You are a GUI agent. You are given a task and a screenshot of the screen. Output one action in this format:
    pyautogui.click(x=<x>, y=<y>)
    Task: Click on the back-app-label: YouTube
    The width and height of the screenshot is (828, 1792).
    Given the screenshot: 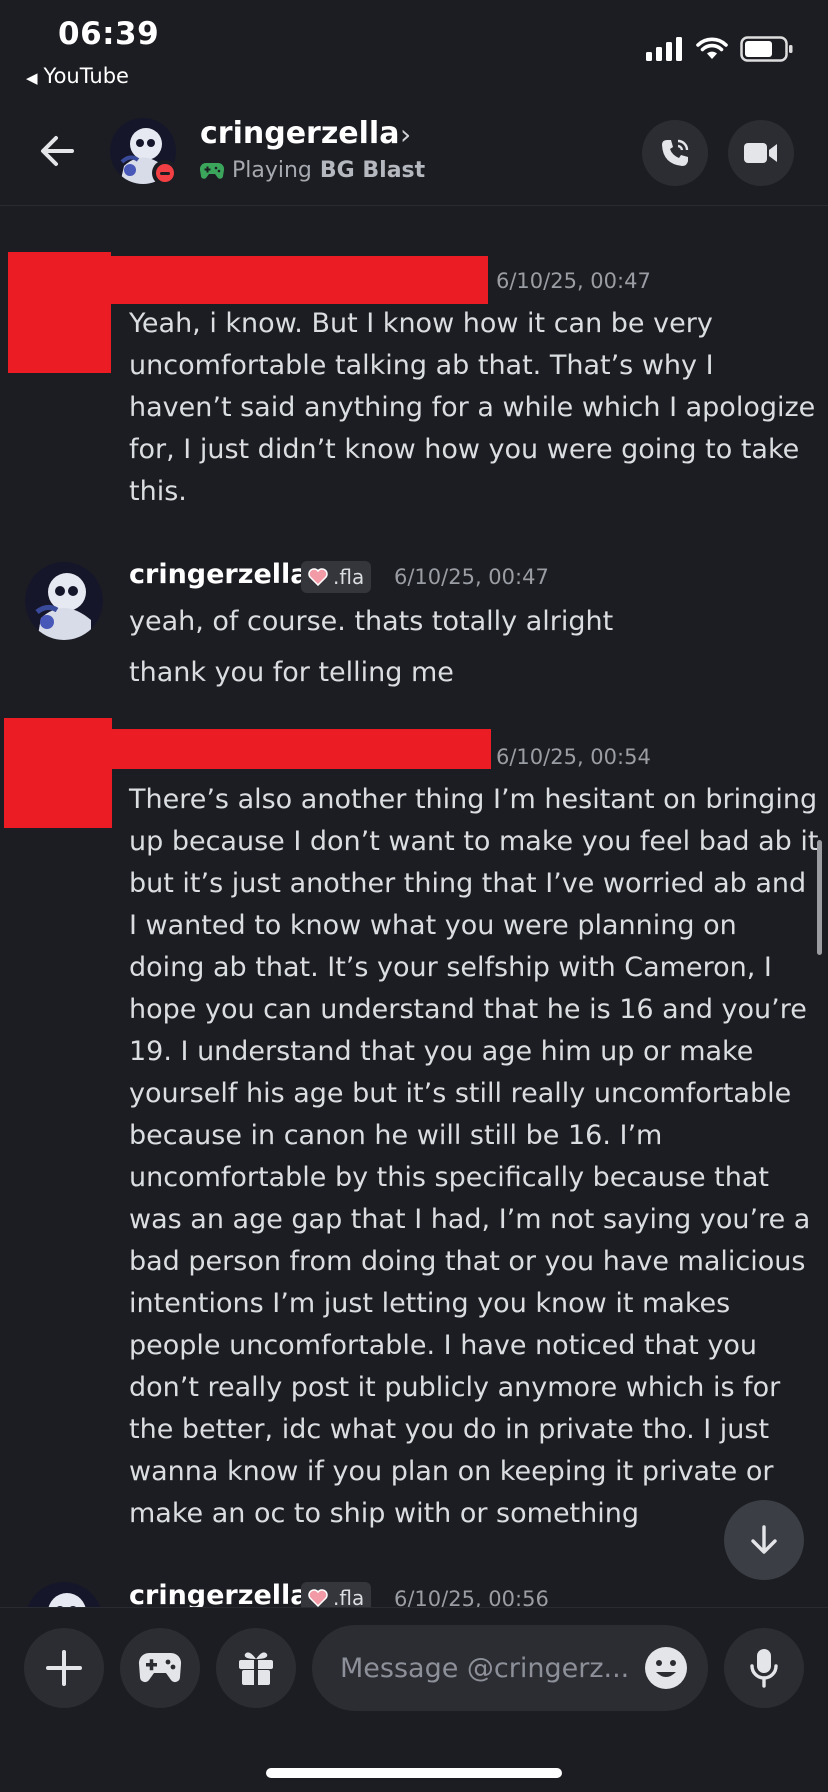 What is the action you would take?
    pyautogui.click(x=86, y=76)
    